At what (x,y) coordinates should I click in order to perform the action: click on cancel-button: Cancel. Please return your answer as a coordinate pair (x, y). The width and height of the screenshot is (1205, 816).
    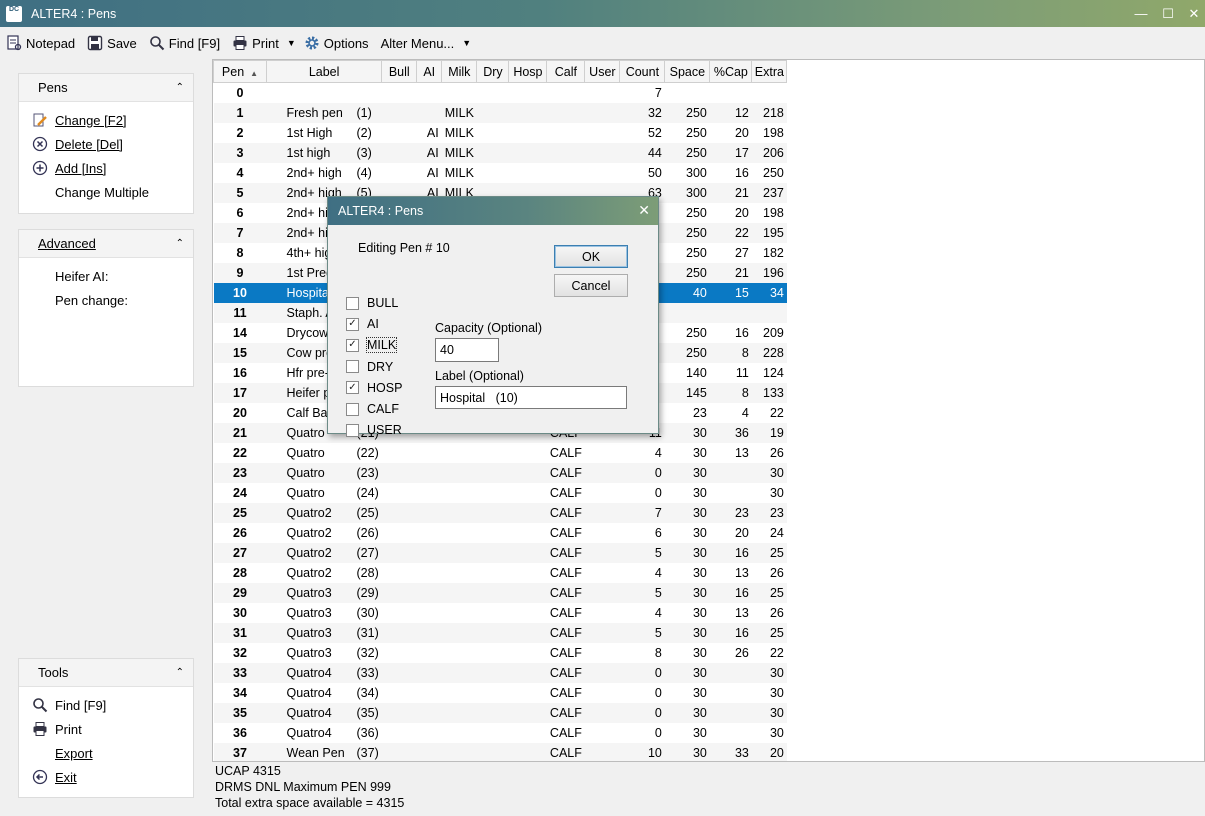
    Looking at the image, I should click on (591, 285).